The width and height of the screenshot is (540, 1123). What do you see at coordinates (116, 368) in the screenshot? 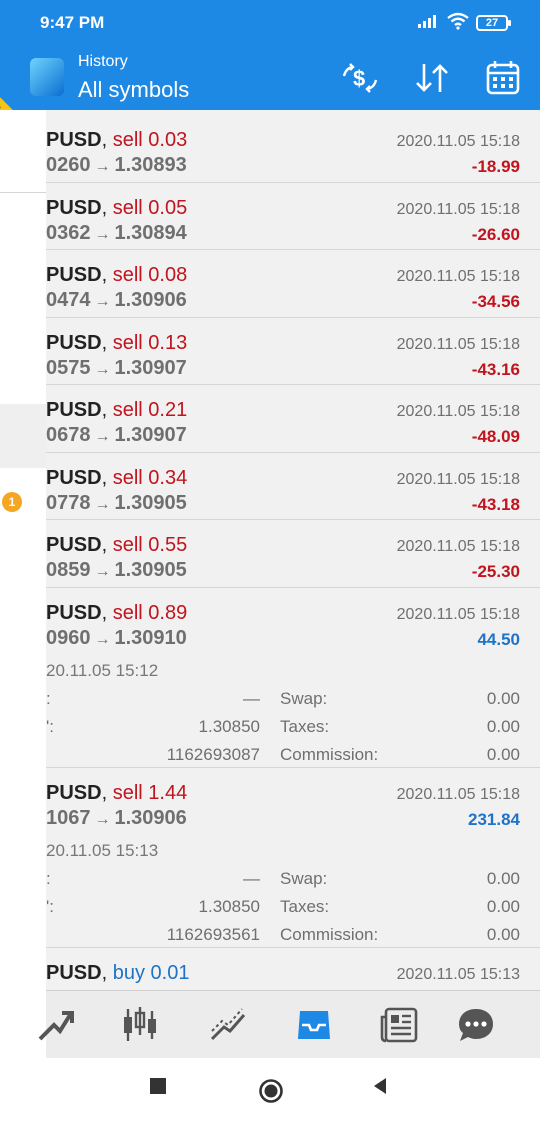
I see `trade-prices: 0575 → 1.30907` at bounding box center [116, 368].